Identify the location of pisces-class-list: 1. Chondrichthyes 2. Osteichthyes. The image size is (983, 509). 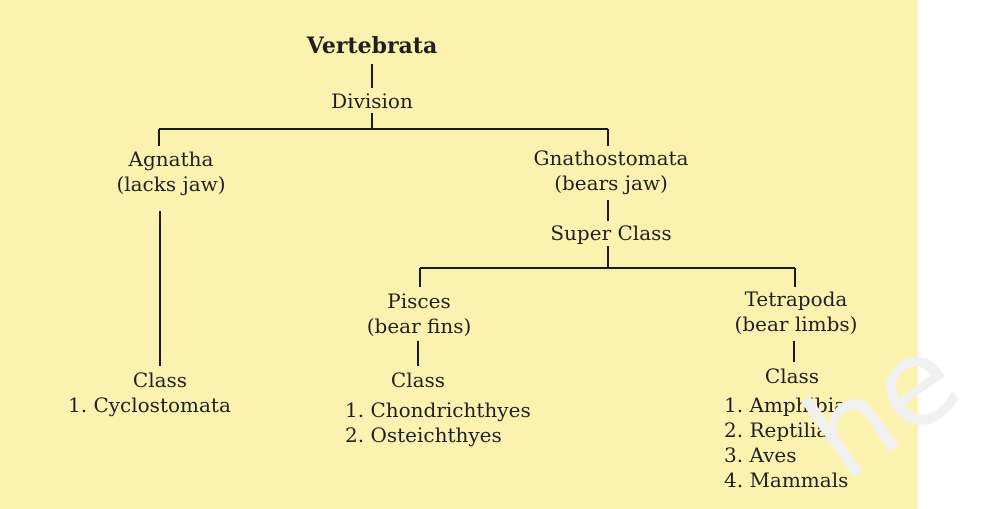
(438, 423).